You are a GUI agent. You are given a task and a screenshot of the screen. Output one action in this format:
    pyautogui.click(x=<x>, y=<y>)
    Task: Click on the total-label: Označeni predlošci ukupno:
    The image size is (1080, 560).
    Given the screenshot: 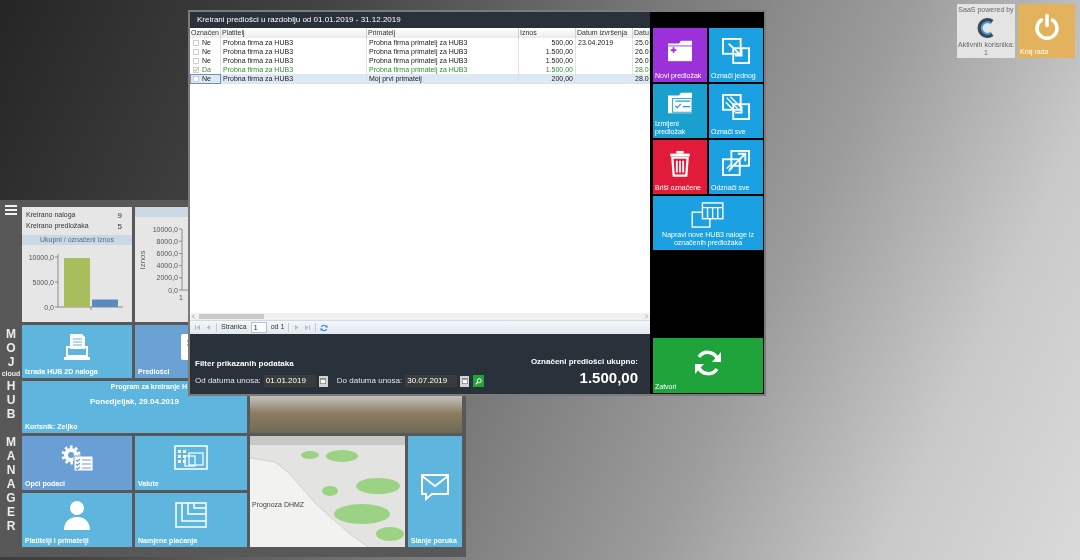 What is the action you would take?
    pyautogui.click(x=584, y=362)
    